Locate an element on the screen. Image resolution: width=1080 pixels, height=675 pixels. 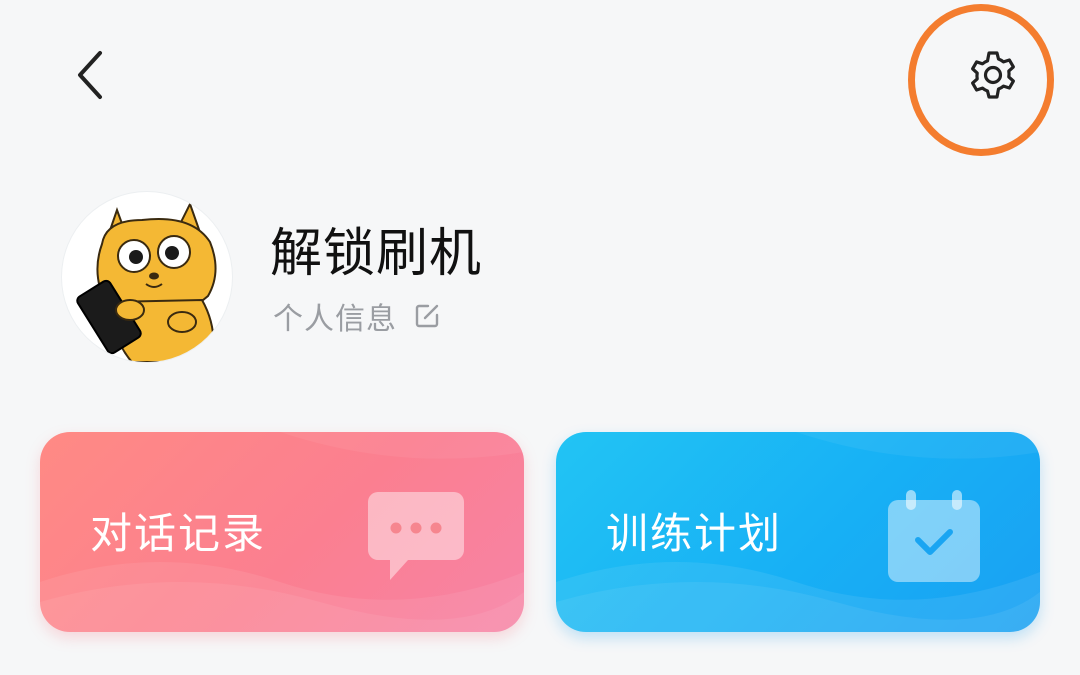
training-plan-label: 训练计划 is located at coordinates (694, 533).